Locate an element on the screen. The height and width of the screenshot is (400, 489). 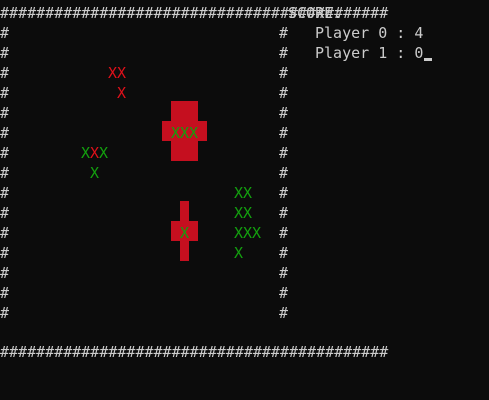
player-1-score: Player 1 : 0 is located at coordinates (369, 53).